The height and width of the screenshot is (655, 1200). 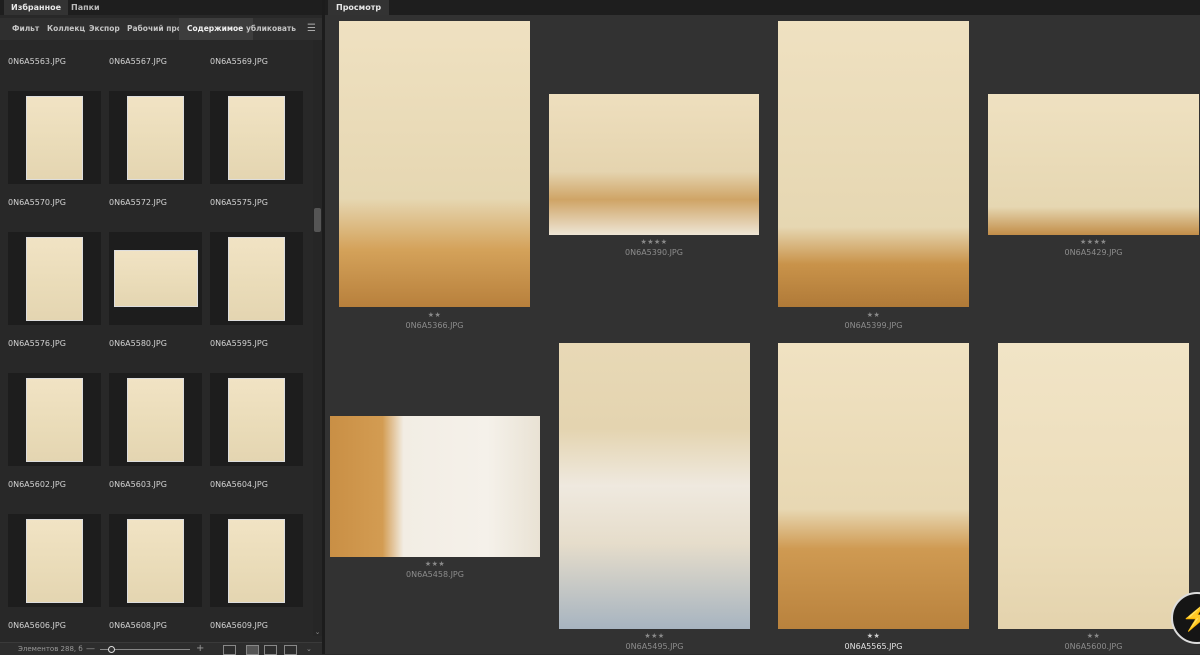 I want to click on preview-tab-bar: Просмотр, so click(x=762, y=7).